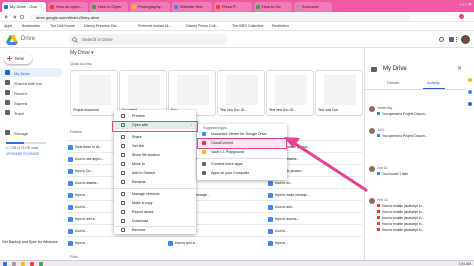 The image size is (474, 266). Describe the element at coordinates (470, 92) in the screenshot. I see `tasks-icon` at that location.